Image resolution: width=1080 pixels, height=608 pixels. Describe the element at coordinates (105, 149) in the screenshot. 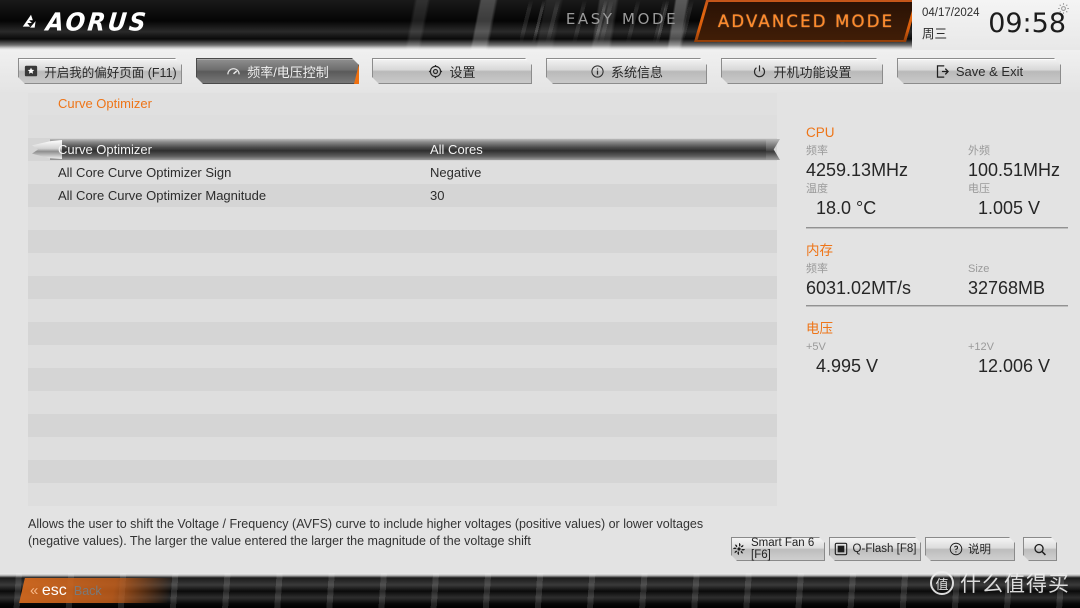

I see `option-label: Curve Optimizer` at that location.